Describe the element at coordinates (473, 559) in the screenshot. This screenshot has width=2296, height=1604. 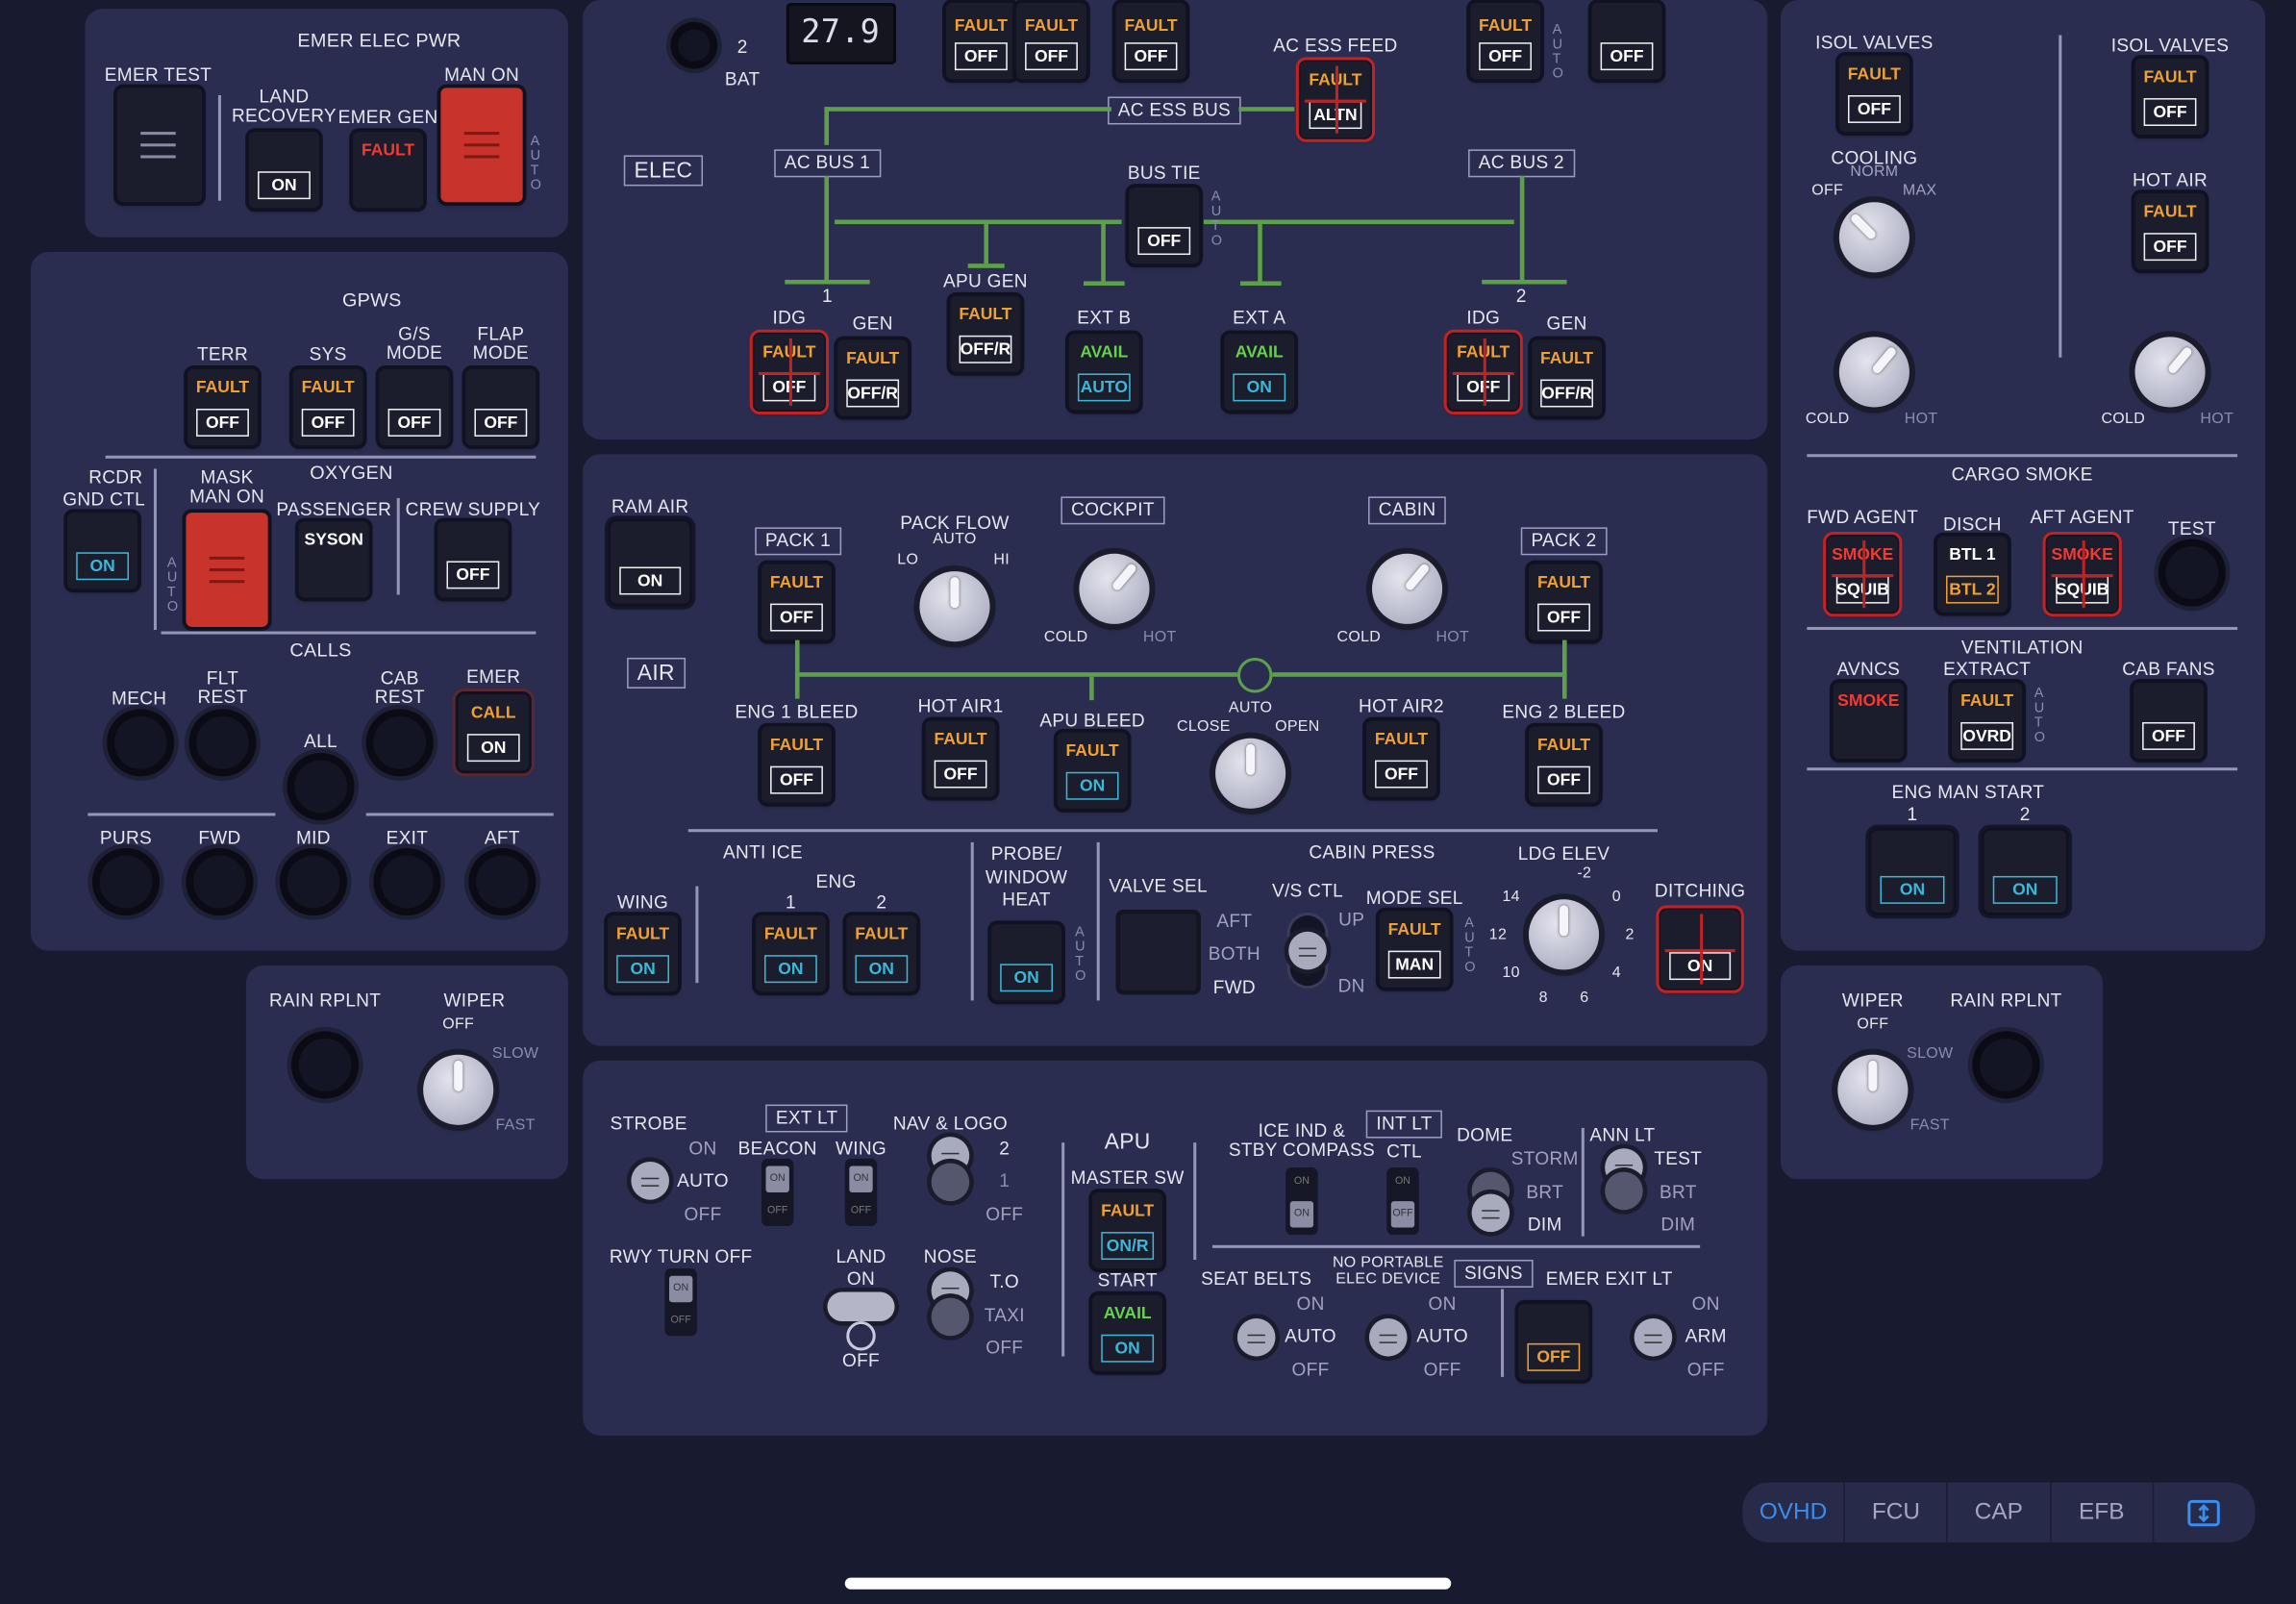
I see `crew-supply-button: OFF` at that location.